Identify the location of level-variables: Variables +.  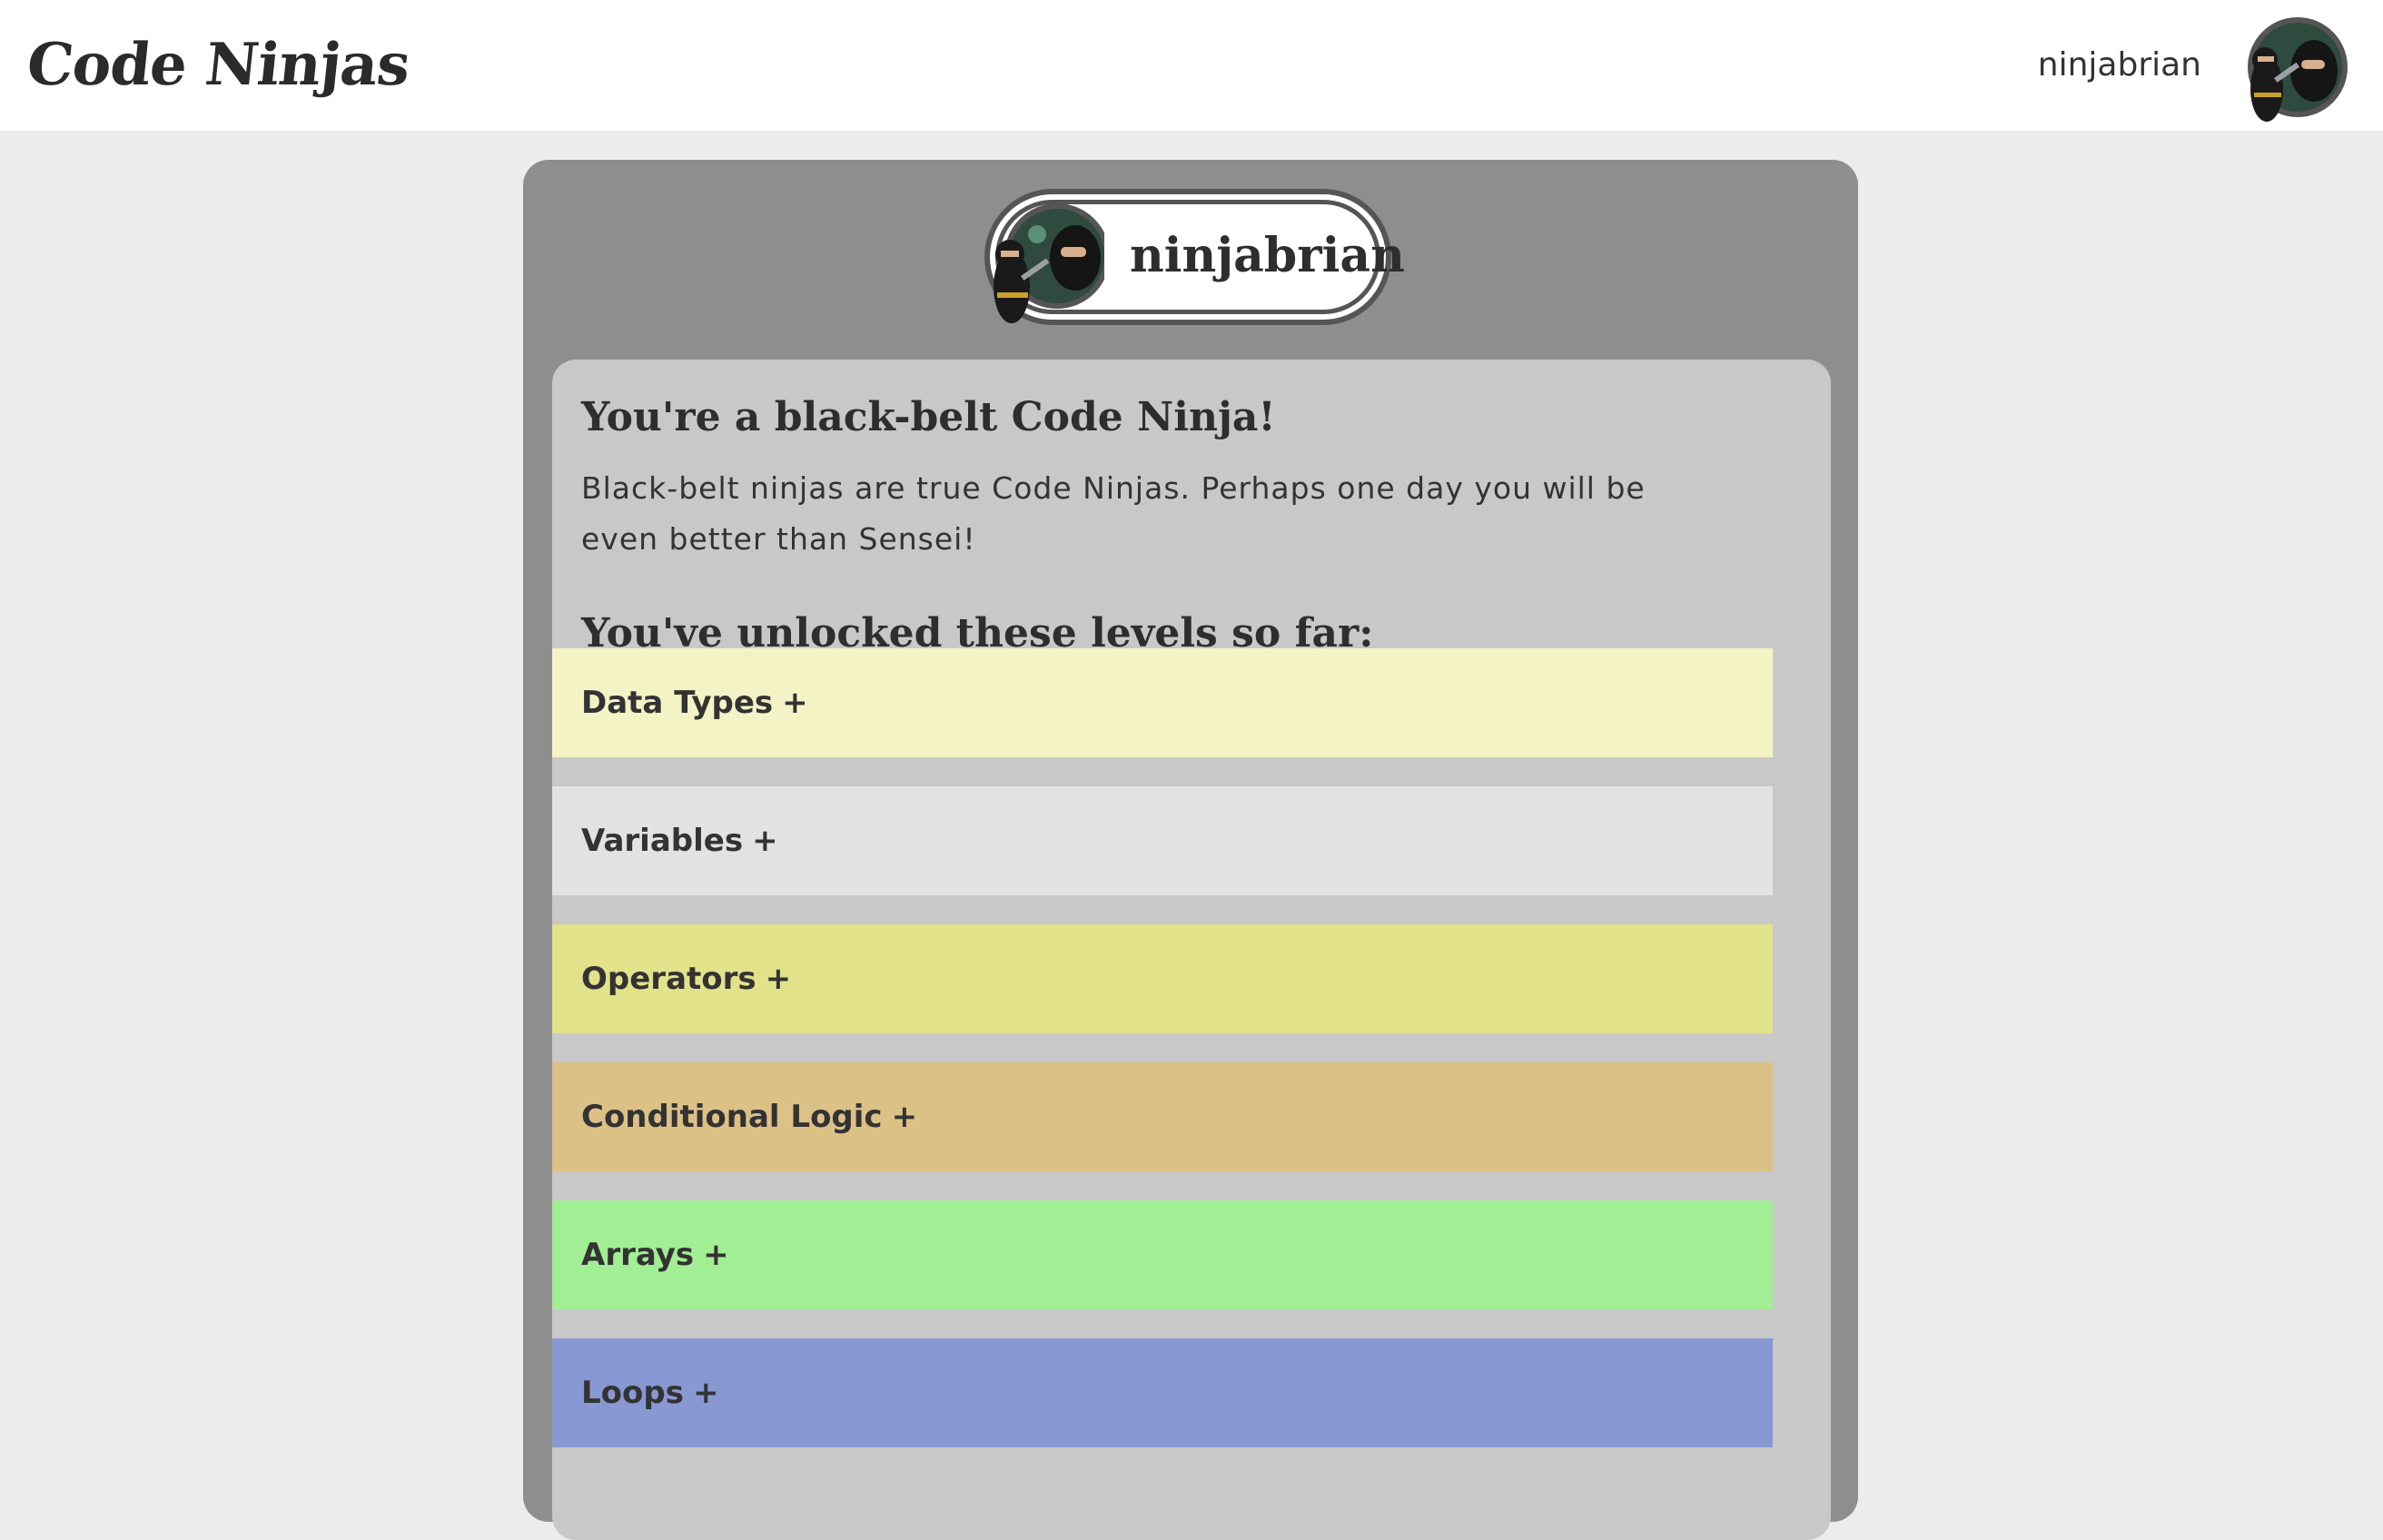
(1162, 840).